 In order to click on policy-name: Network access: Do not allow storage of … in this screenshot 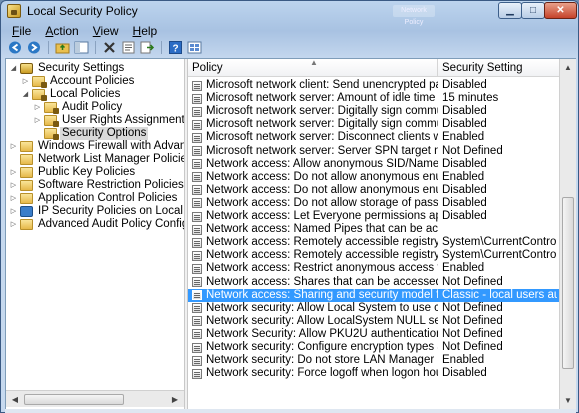, I will do `click(322, 202)`.